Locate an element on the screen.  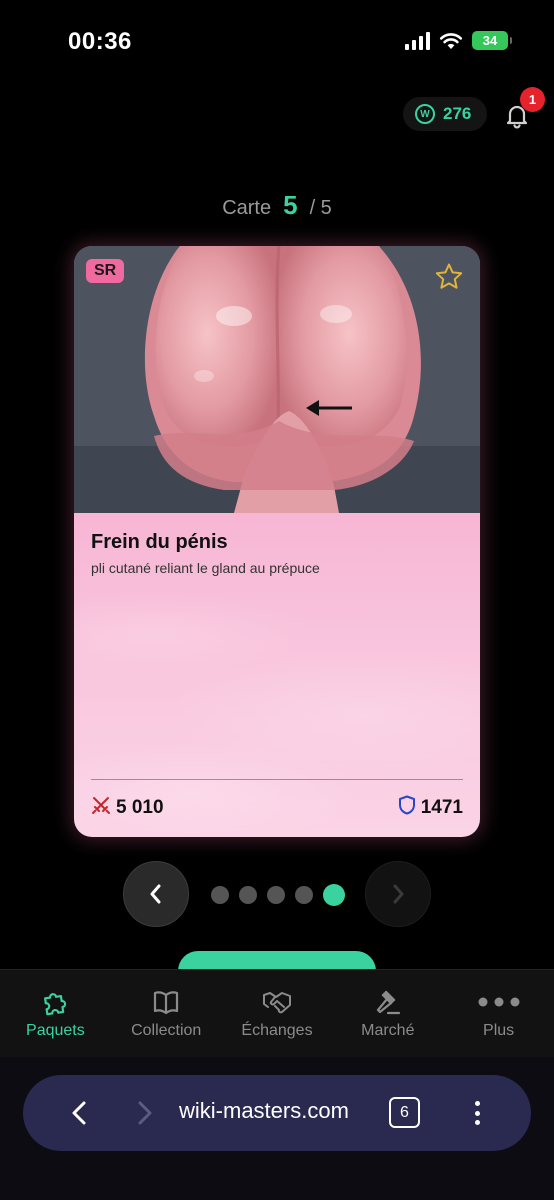
defense-value: 1471 is located at coordinates (441, 807).